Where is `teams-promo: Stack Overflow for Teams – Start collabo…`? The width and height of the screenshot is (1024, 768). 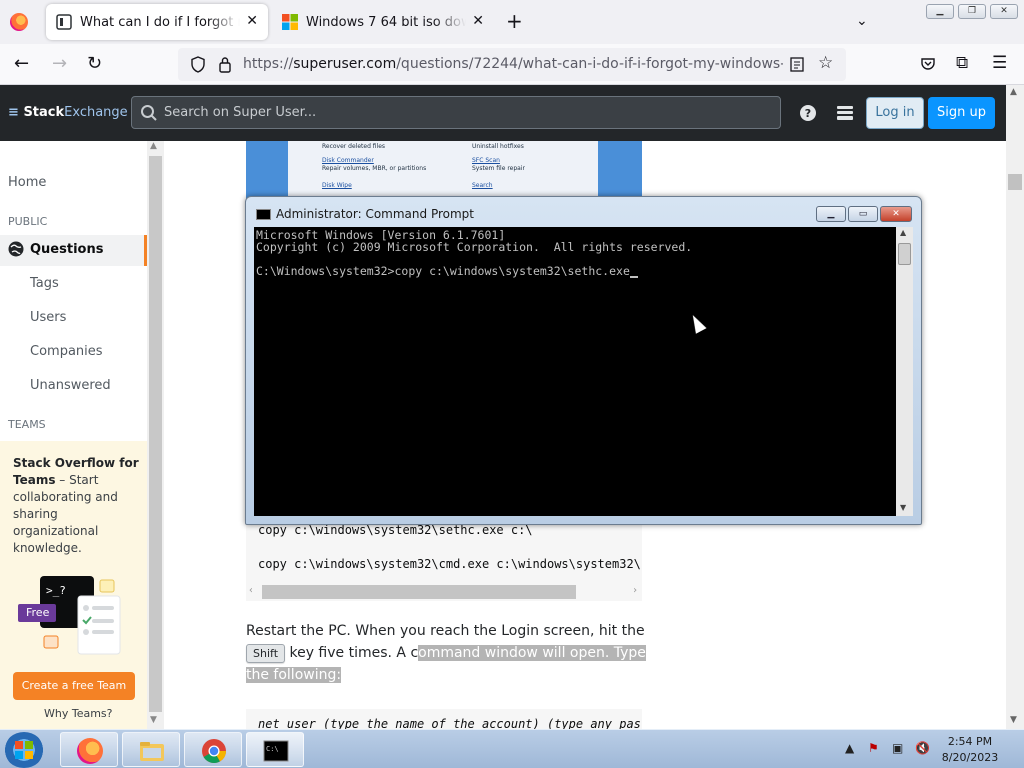
teams-promo: Stack Overflow for Teams – Start collabo… is located at coordinates (73, 585).